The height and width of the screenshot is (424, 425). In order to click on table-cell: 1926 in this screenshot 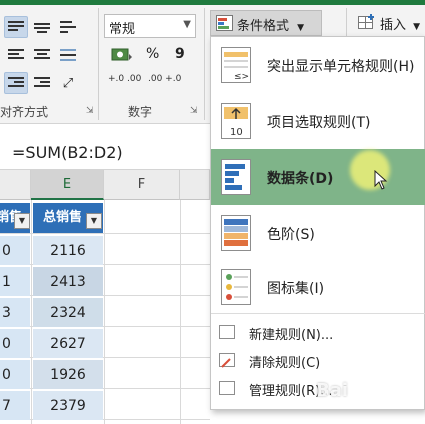, I will do `click(68, 375)`.